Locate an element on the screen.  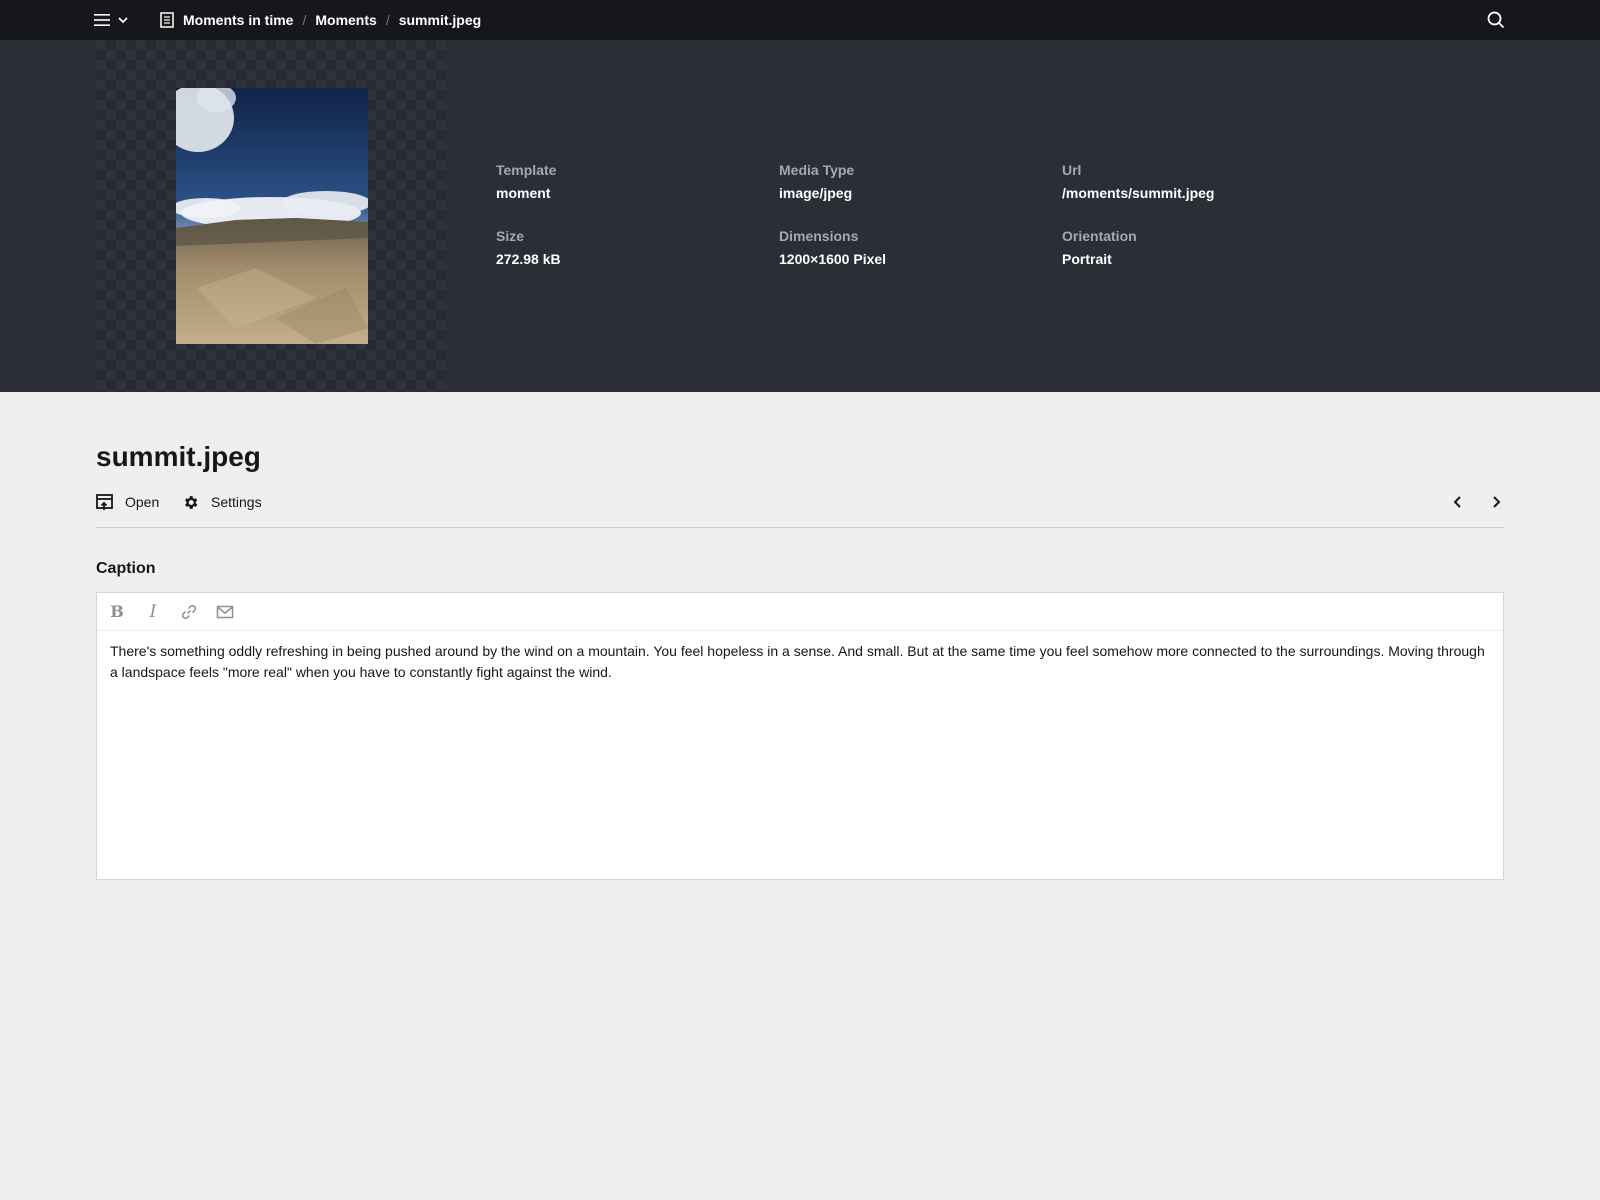
page-title: summit.jpeg is located at coordinates (178, 456).